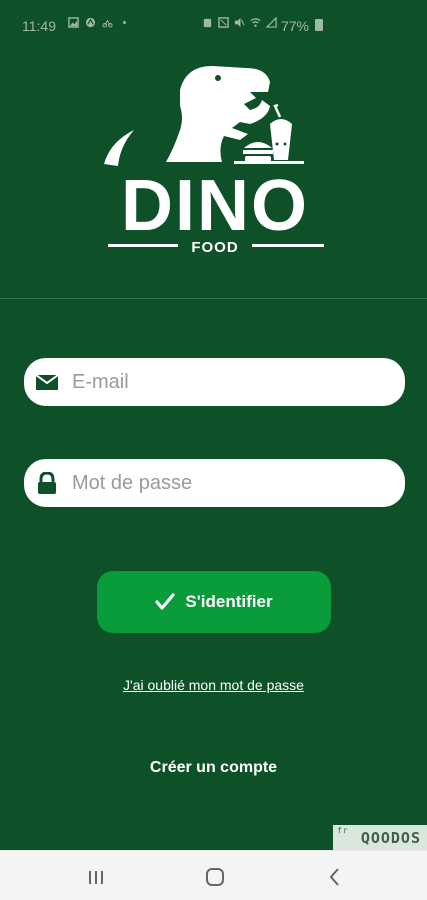 The image size is (427, 900). What do you see at coordinates (214, 247) in the screenshot?
I see `logo-subtitle-text: FOOD` at bounding box center [214, 247].